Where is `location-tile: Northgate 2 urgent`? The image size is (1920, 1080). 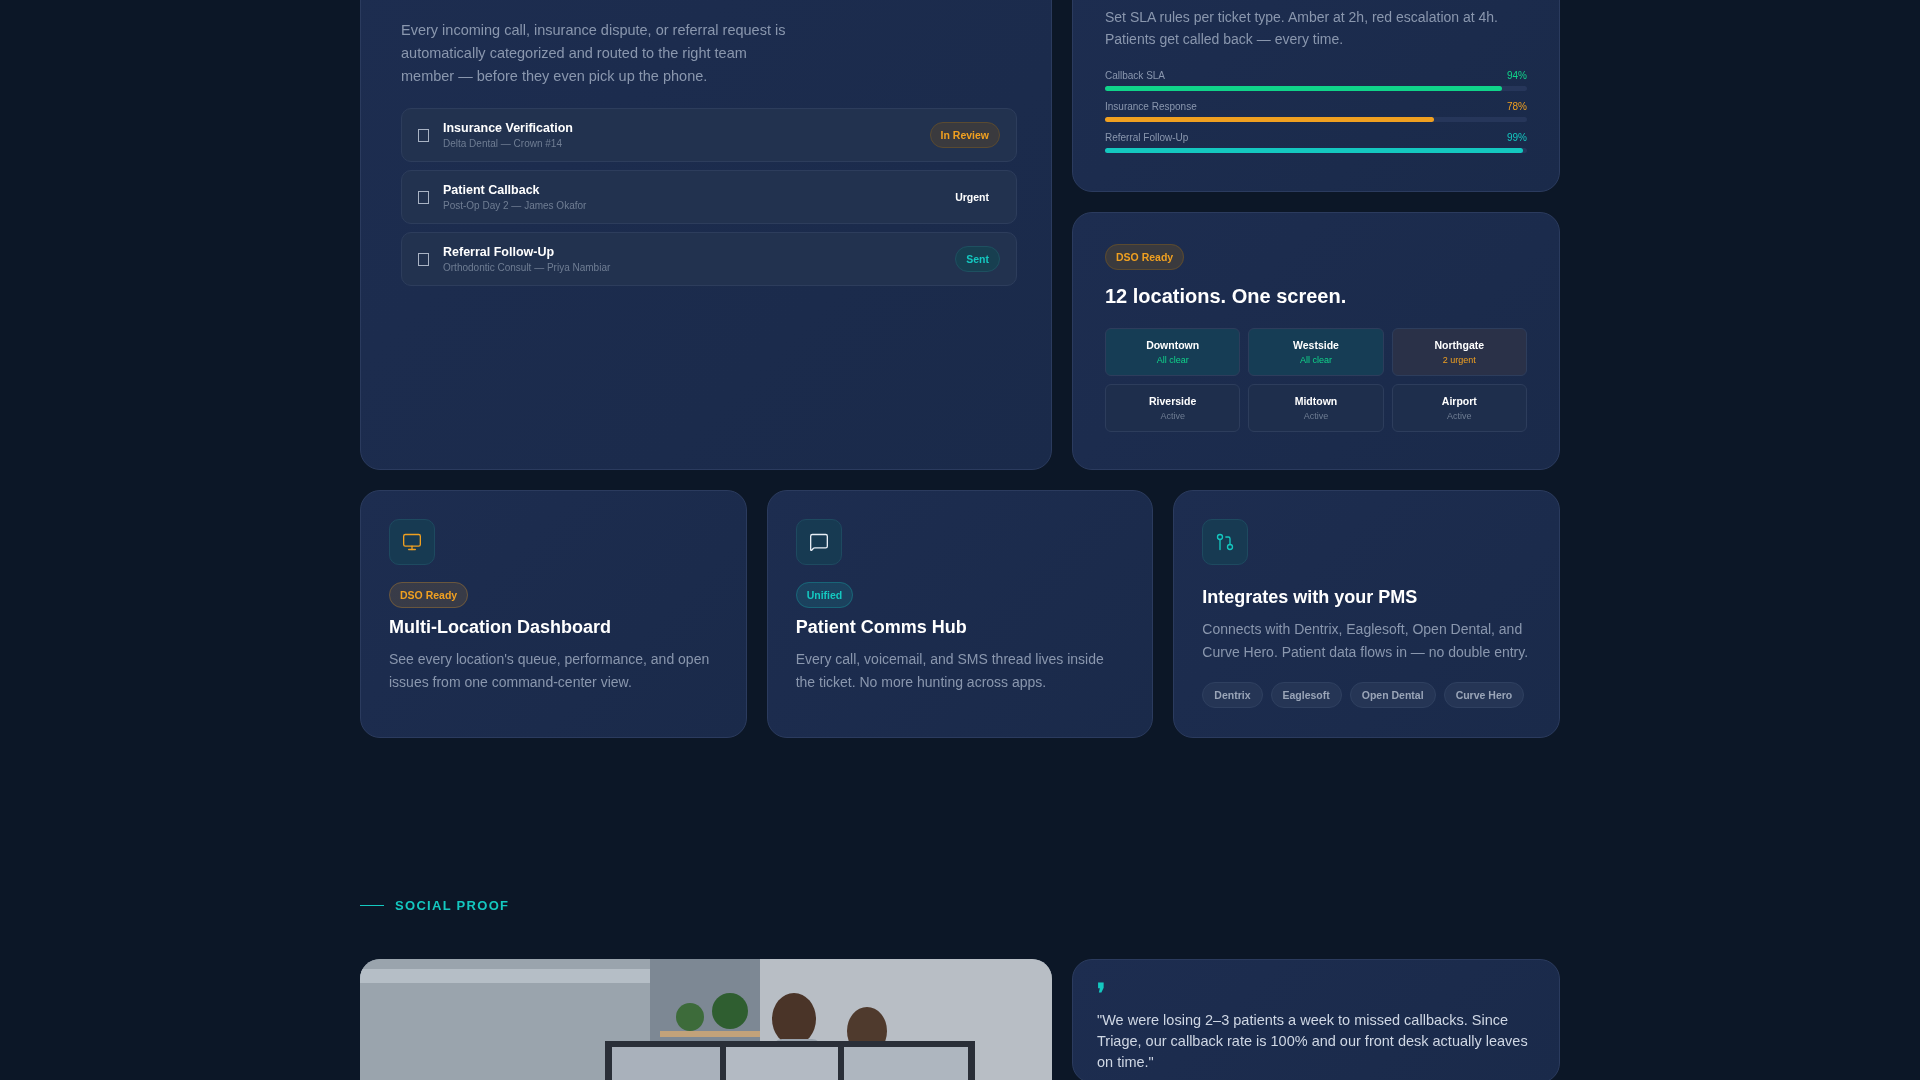 location-tile: Northgate 2 urgent is located at coordinates (1459, 352).